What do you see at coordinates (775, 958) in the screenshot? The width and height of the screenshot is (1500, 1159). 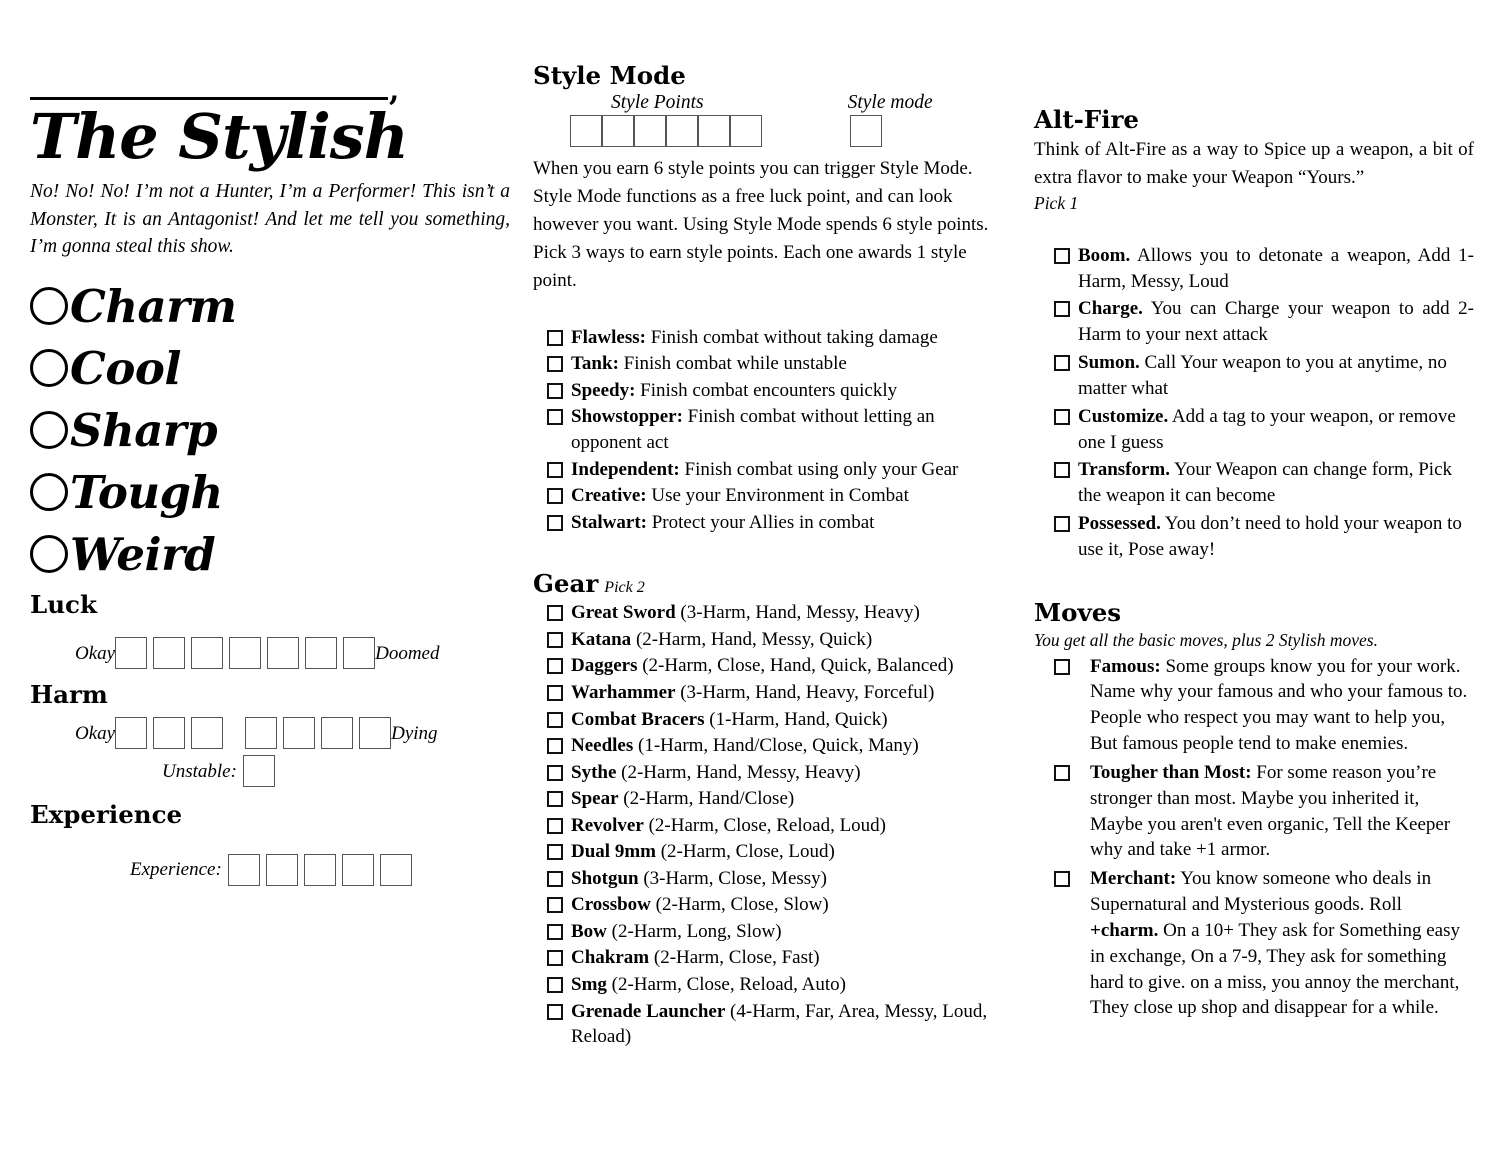 I see `list-item: Chakram (2-Harm, Close, Fast)` at bounding box center [775, 958].